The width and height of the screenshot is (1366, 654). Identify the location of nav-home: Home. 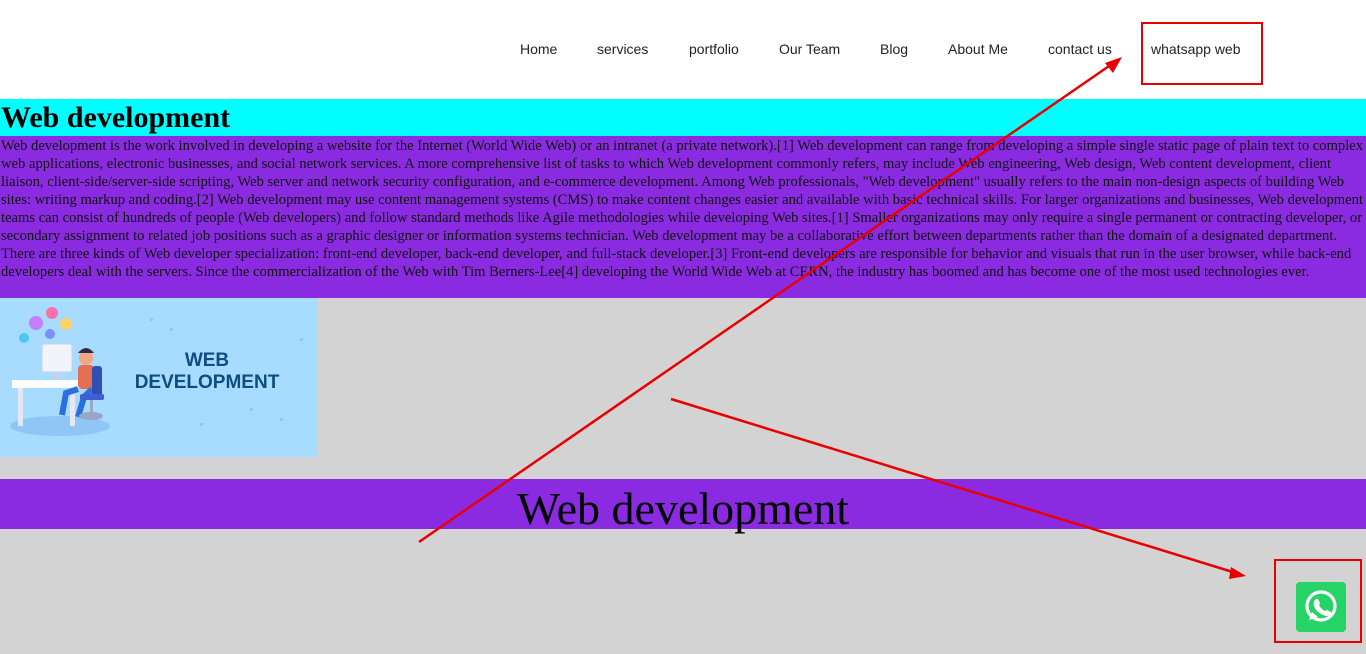
(538, 49).